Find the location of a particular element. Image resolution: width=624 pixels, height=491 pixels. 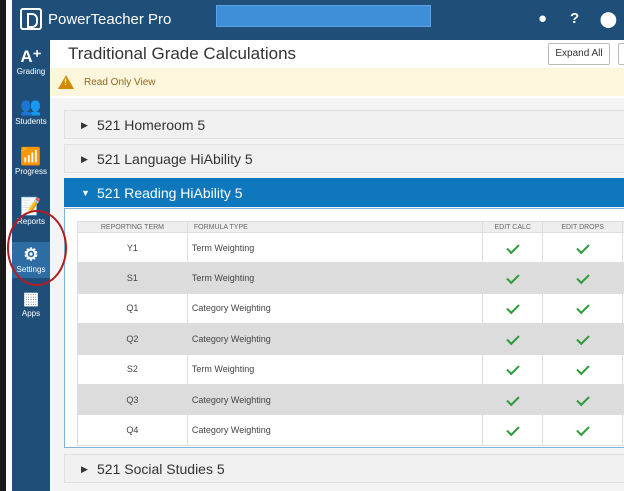

reporting-term-cell: S2 is located at coordinates (132, 369).